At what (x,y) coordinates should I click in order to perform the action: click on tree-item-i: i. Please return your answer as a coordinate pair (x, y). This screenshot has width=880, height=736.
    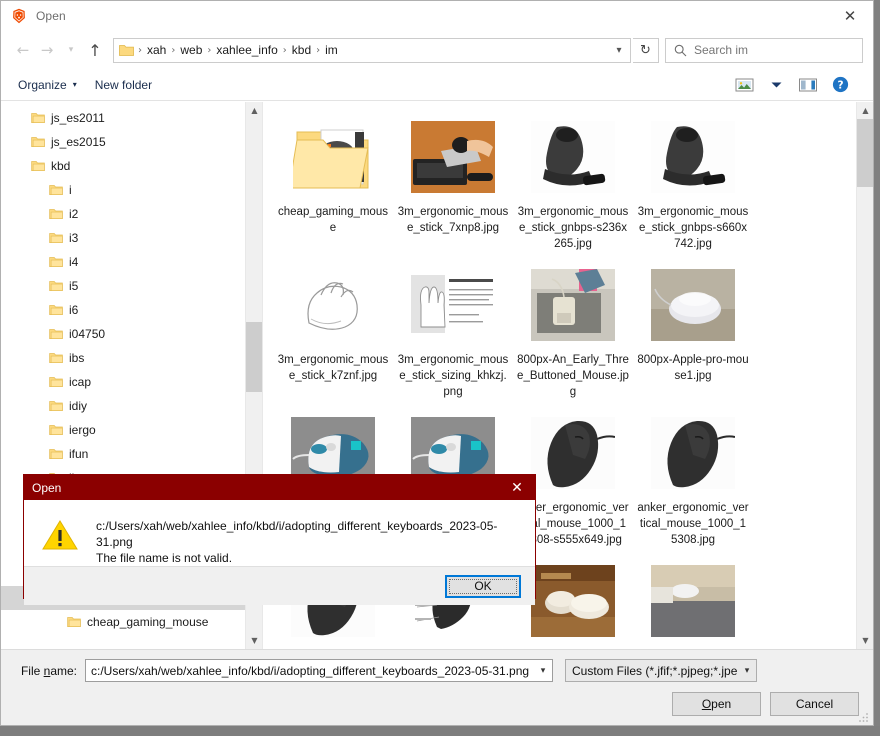
    Looking at the image, I should click on (123, 190).